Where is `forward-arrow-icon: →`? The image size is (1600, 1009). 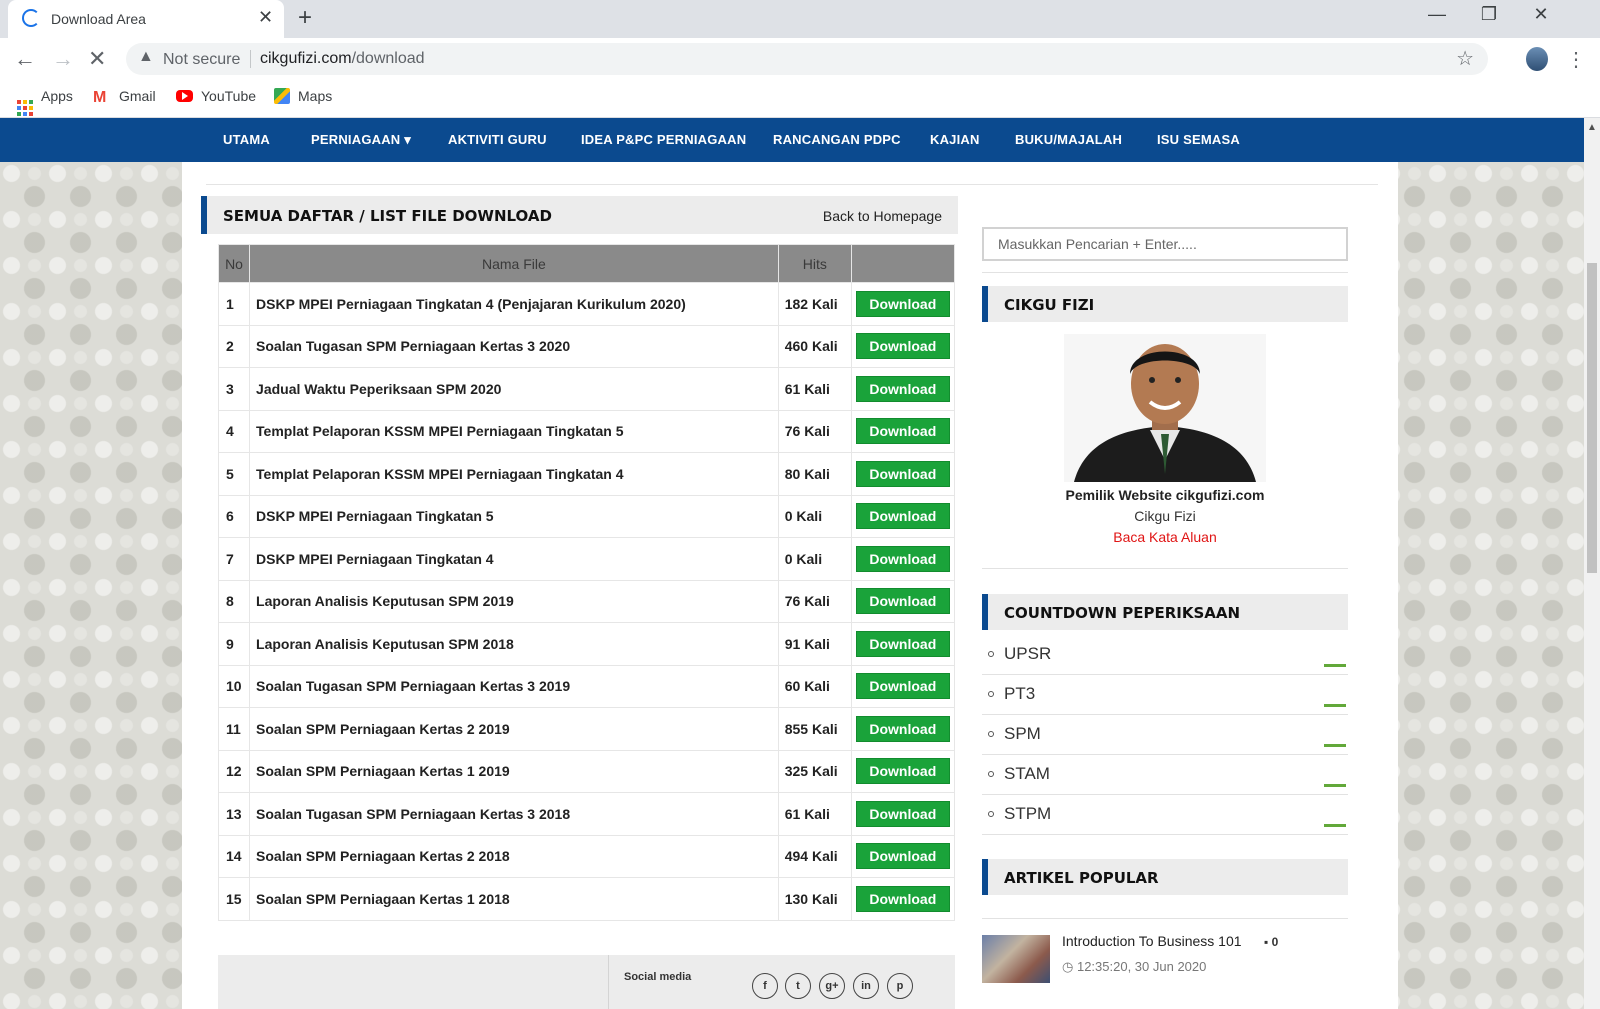
forward-arrow-icon: → is located at coordinates (63, 59).